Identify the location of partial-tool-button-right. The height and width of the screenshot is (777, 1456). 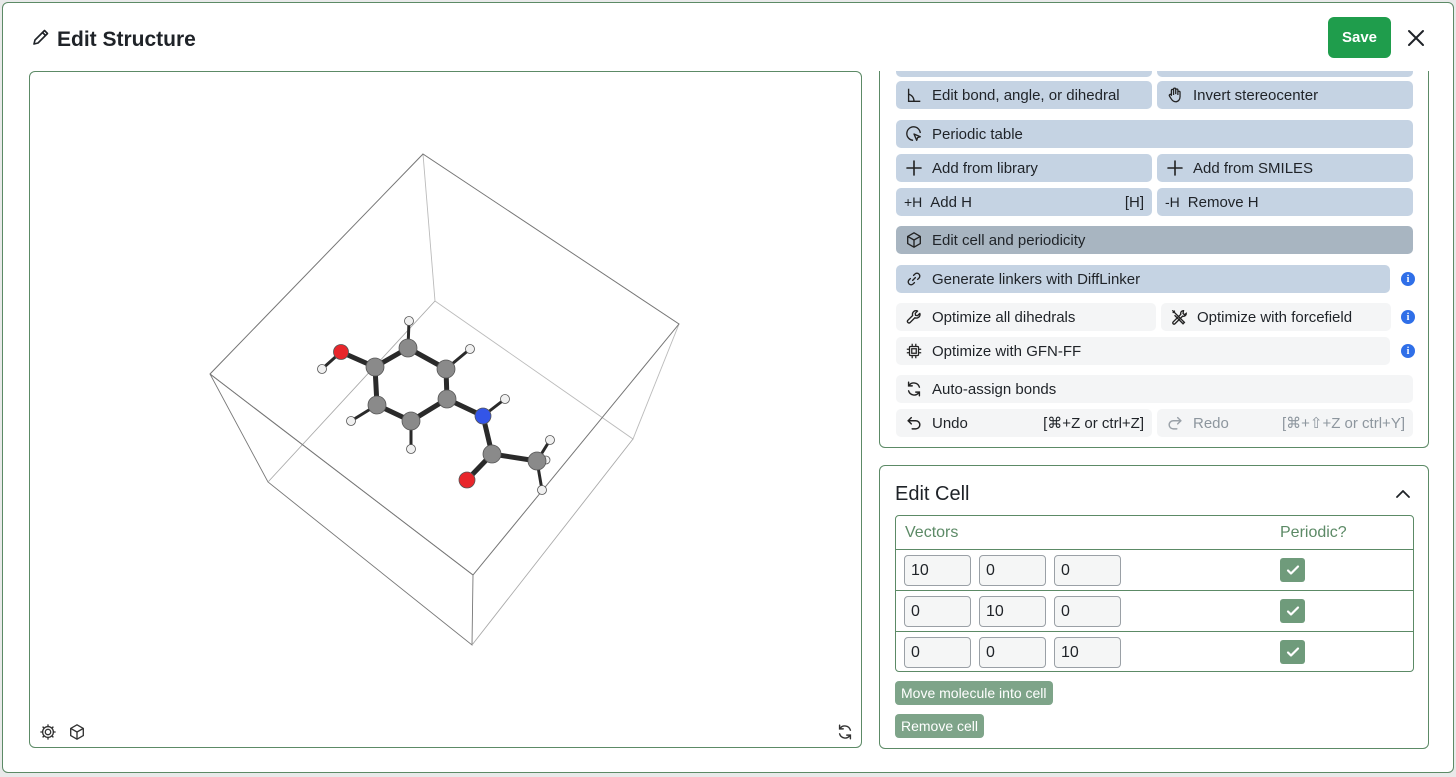
(1285, 74).